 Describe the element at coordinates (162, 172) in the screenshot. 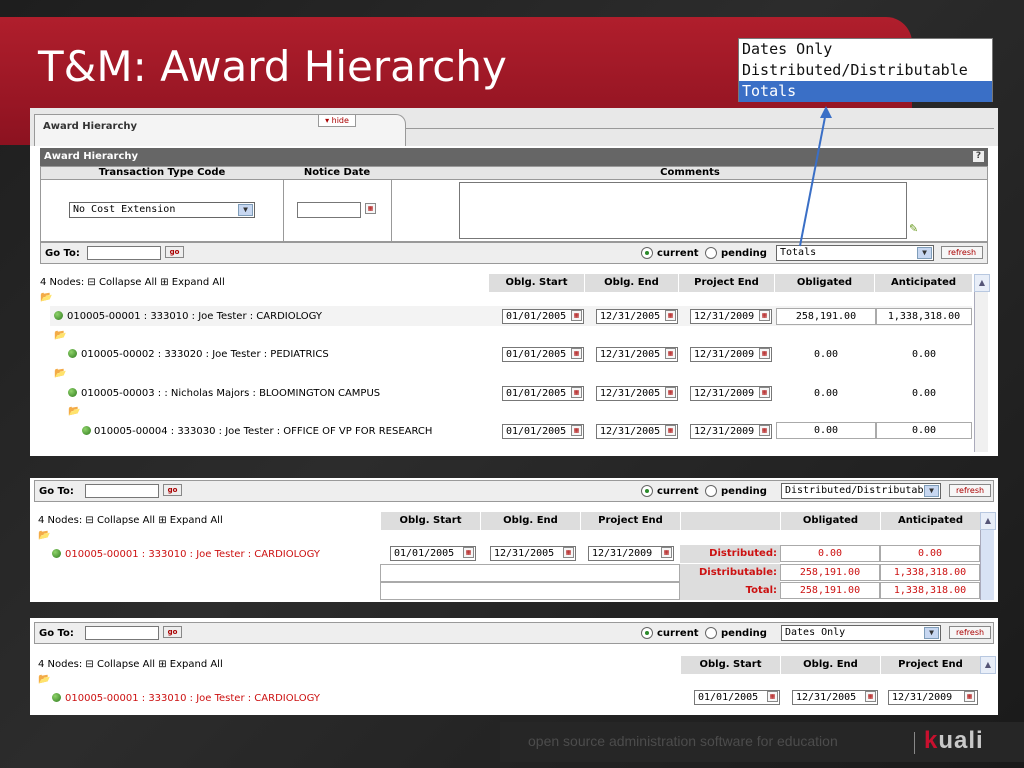

I see `header-transaction-type: Transaction Type Code` at that location.